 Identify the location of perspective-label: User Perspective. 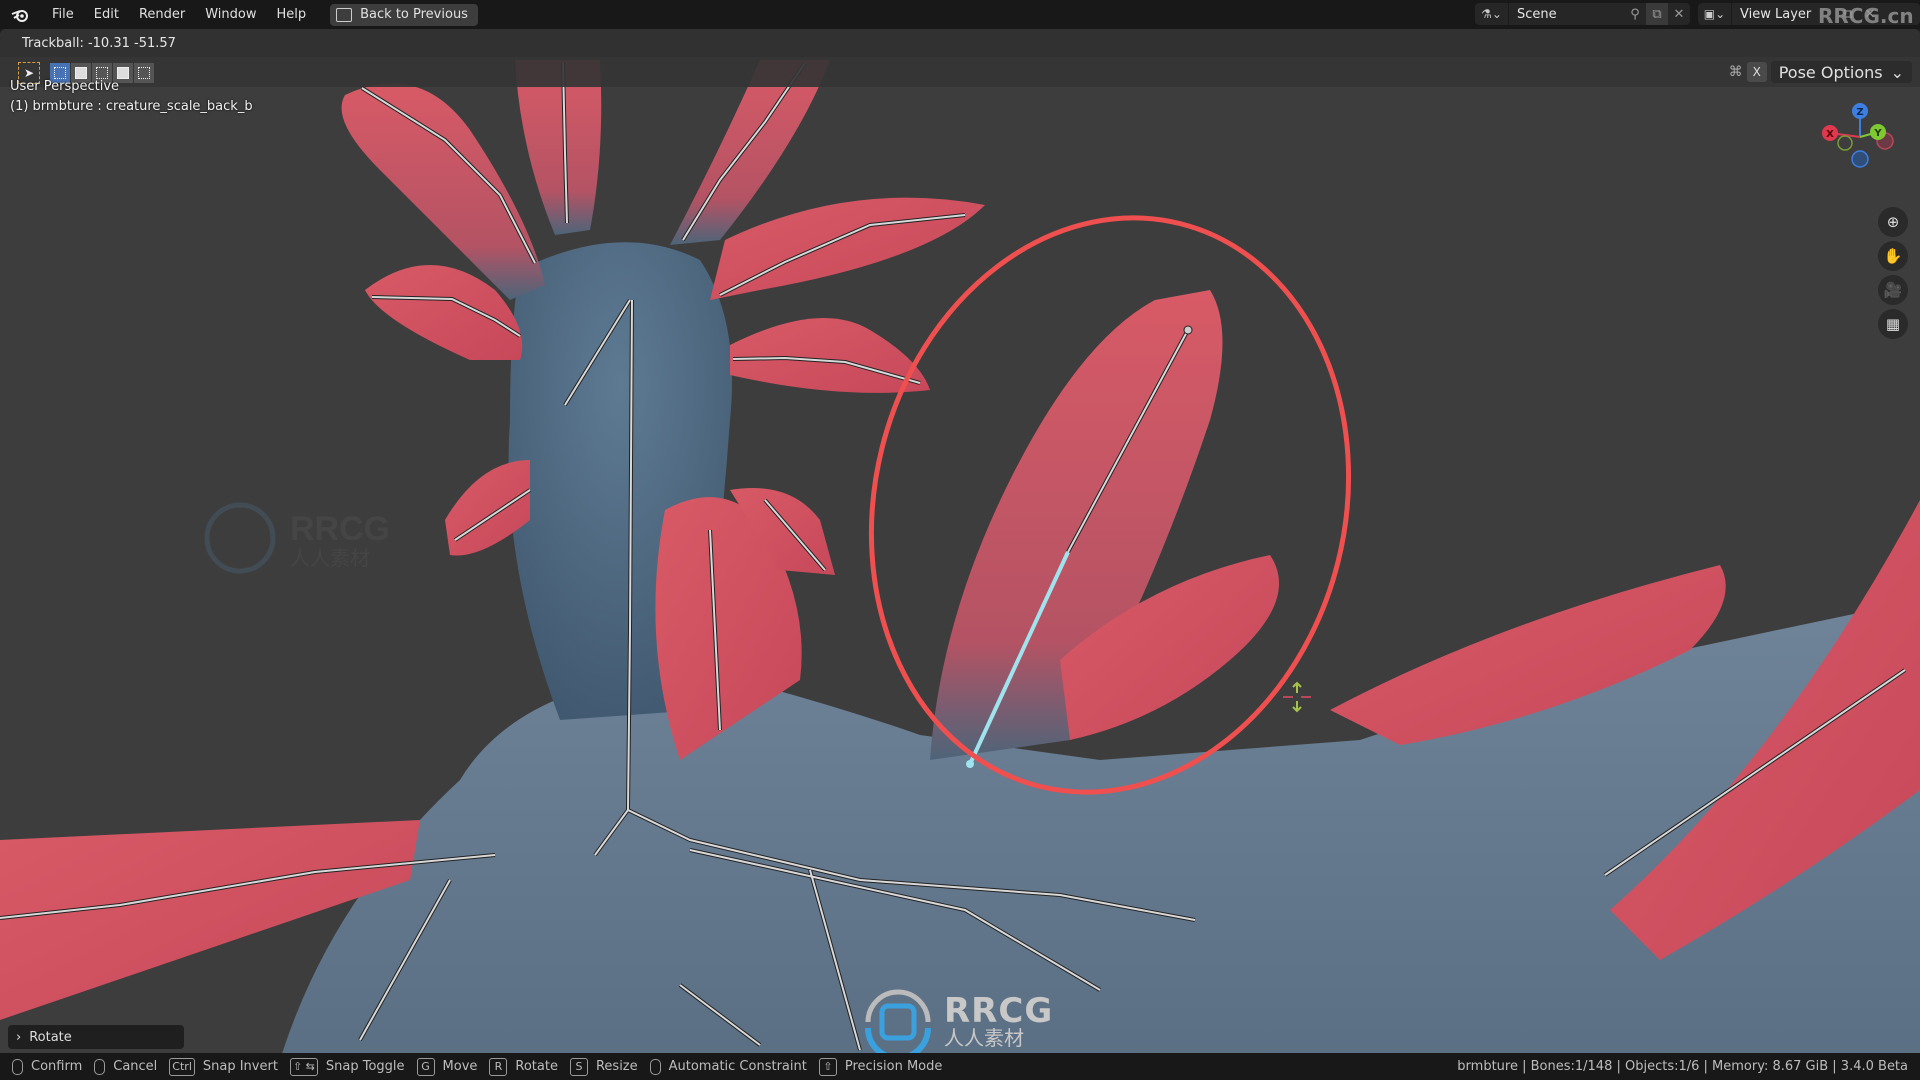
(65, 86).